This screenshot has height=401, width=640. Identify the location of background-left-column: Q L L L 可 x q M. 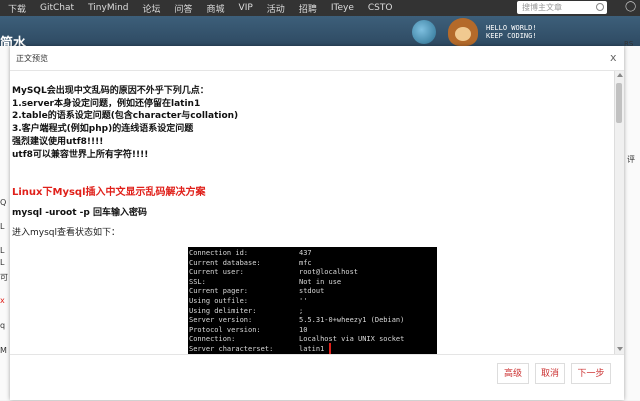
(5, 223).